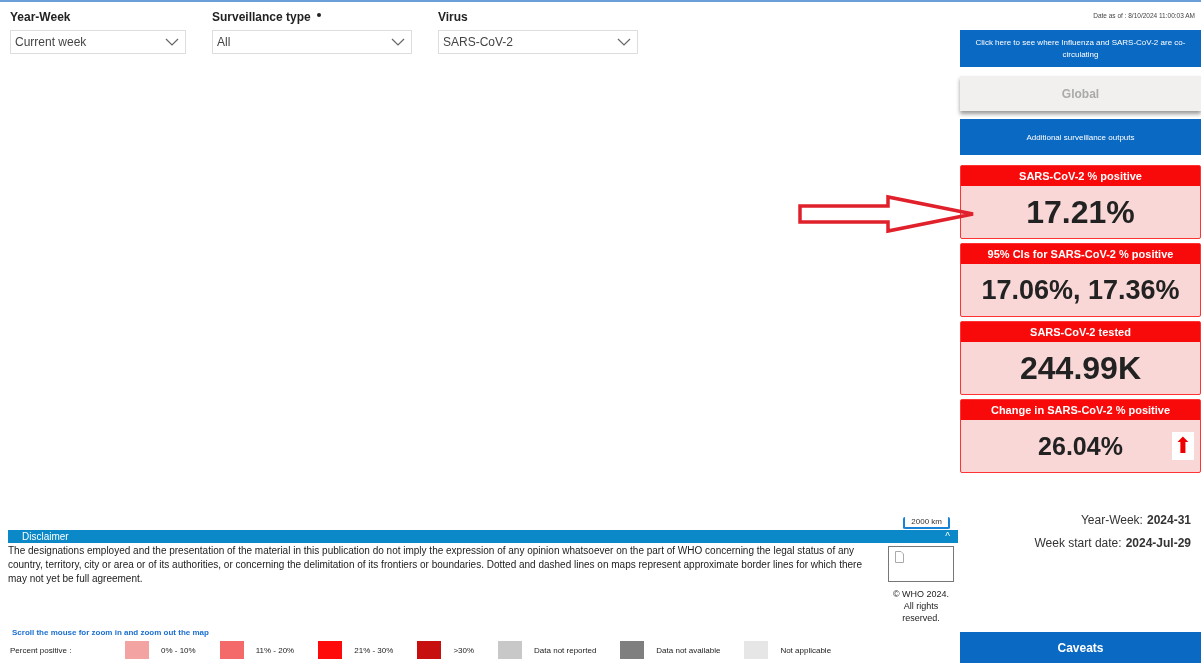 This screenshot has width=1201, height=663. I want to click on filter-label: Virus, so click(453, 17).